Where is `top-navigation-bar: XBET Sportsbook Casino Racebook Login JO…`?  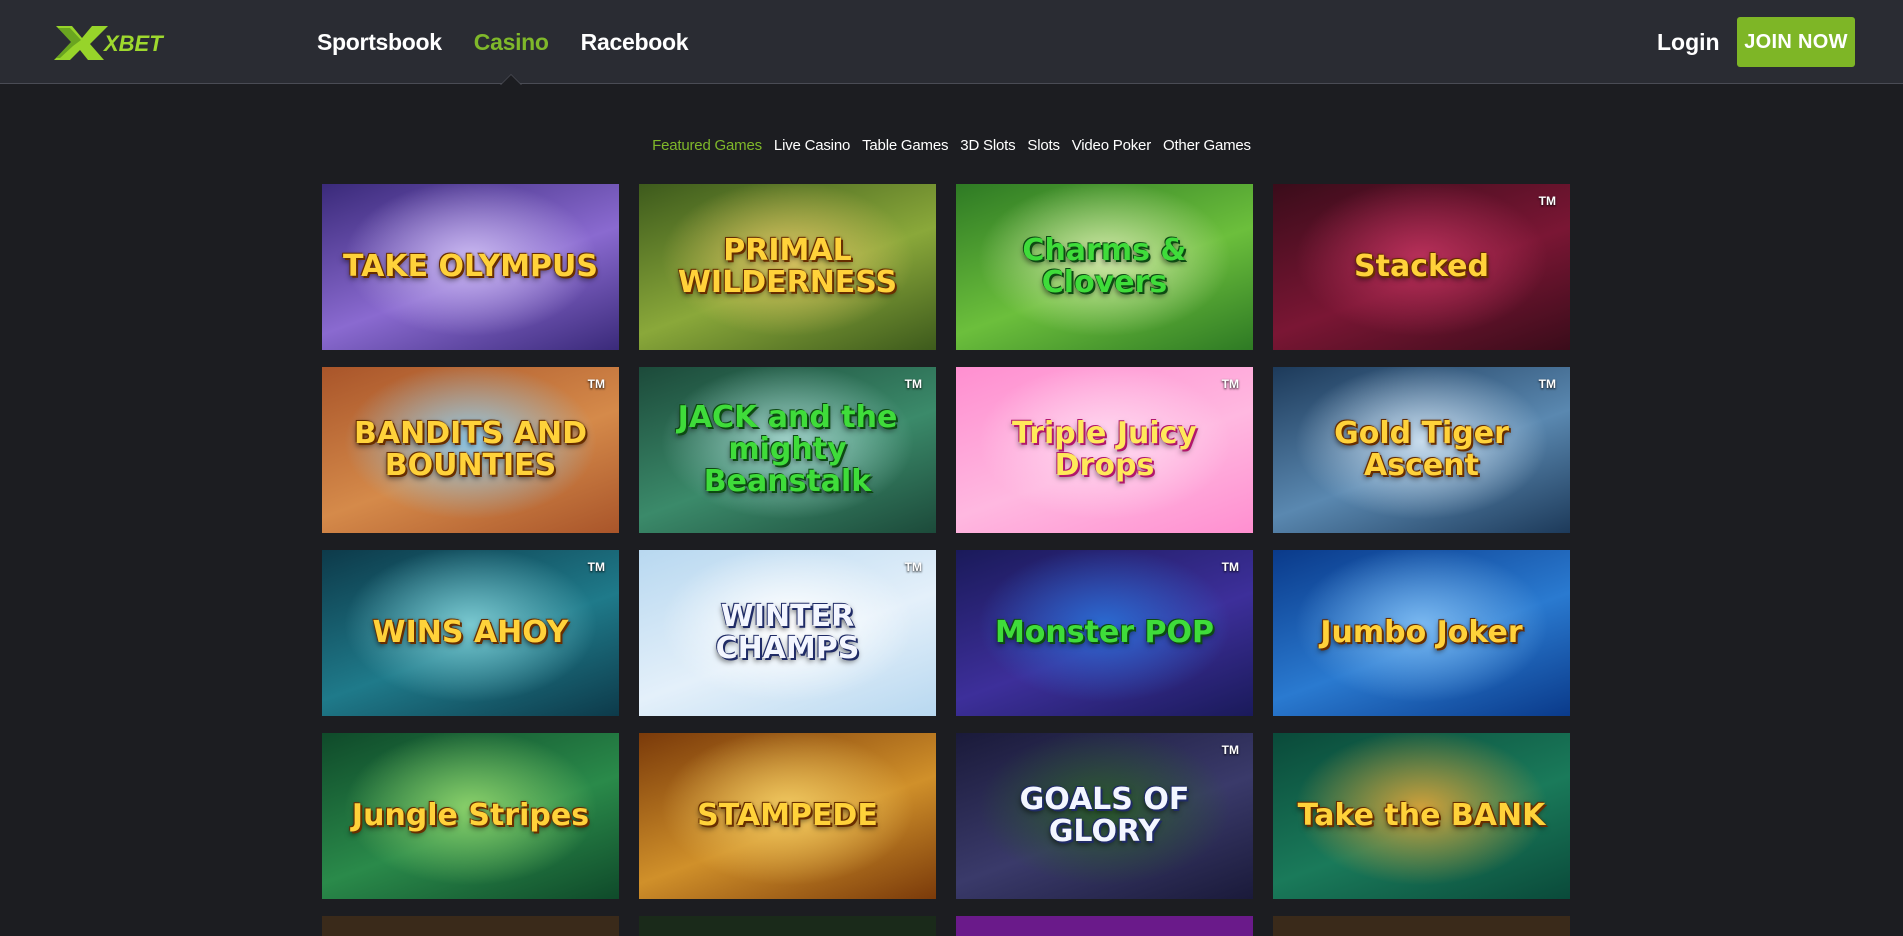 top-navigation-bar: XBET Sportsbook Casino Racebook Login JO… is located at coordinates (951, 42).